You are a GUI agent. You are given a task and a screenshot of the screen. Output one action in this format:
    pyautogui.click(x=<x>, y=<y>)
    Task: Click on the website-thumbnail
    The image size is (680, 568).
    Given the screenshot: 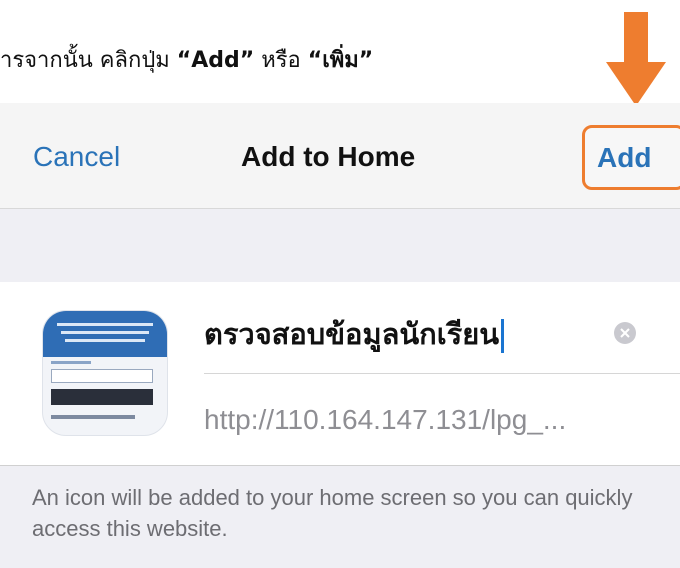 What is the action you would take?
    pyautogui.click(x=105, y=373)
    